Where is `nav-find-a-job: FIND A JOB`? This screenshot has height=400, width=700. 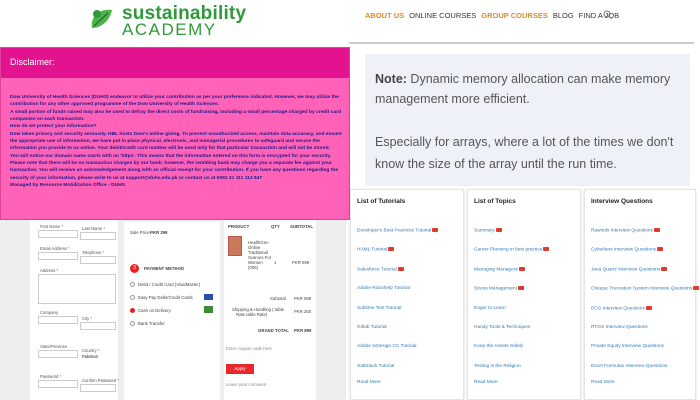 nav-find-a-job: FIND A JOB is located at coordinates (599, 15).